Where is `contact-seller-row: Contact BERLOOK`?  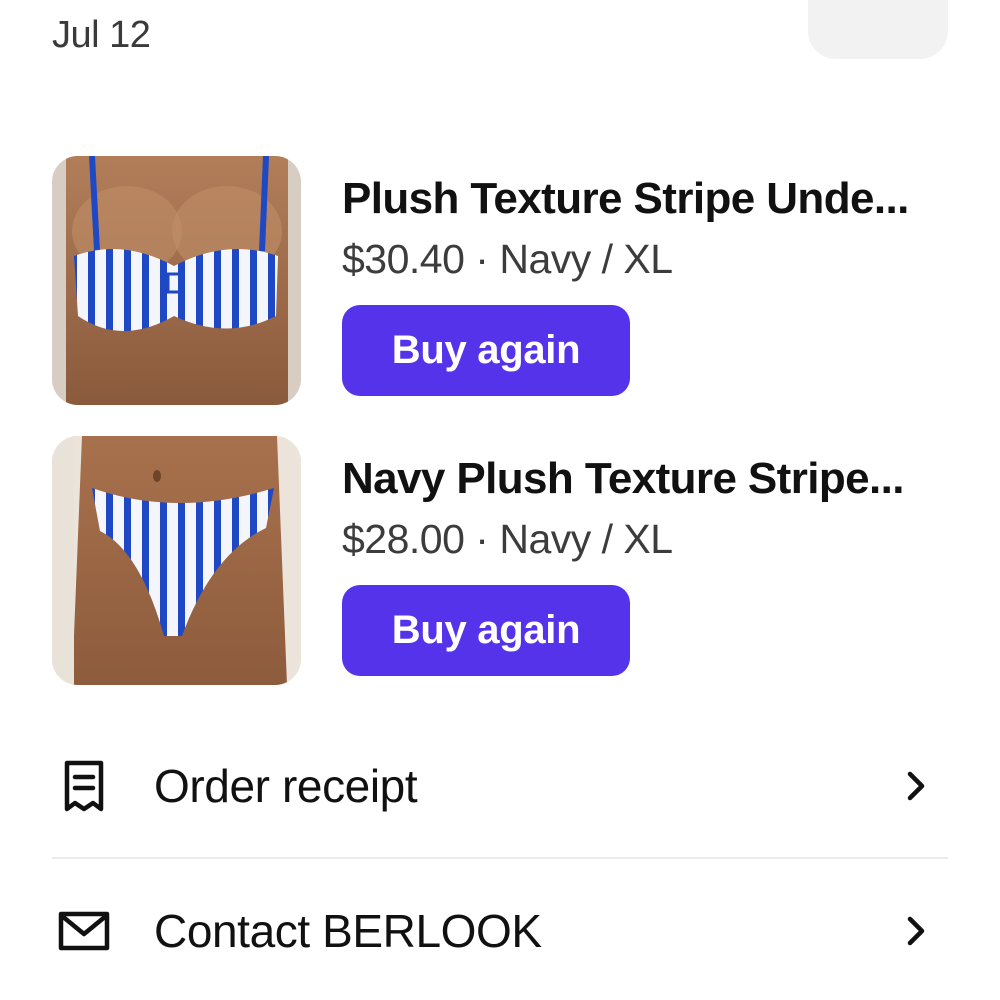
contact-seller-row: Contact BERLOOK is located at coordinates (500, 931).